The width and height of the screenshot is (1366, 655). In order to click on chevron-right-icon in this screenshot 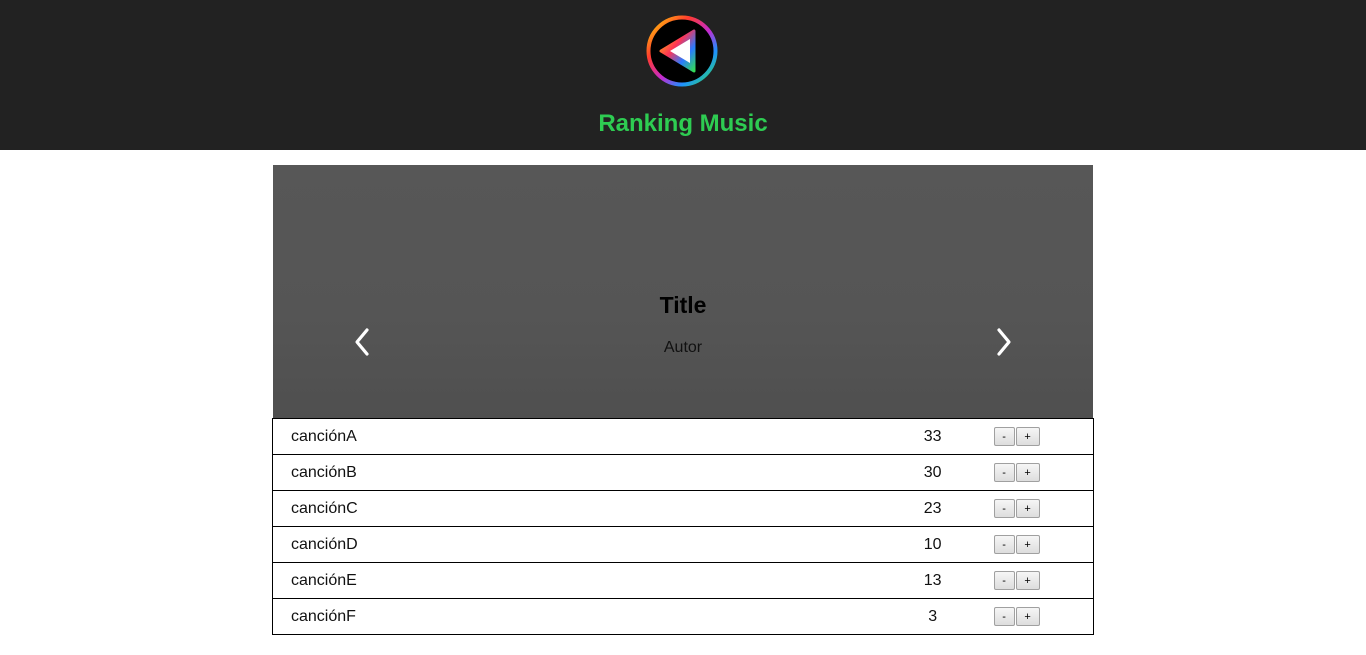, I will do `click(1004, 342)`.